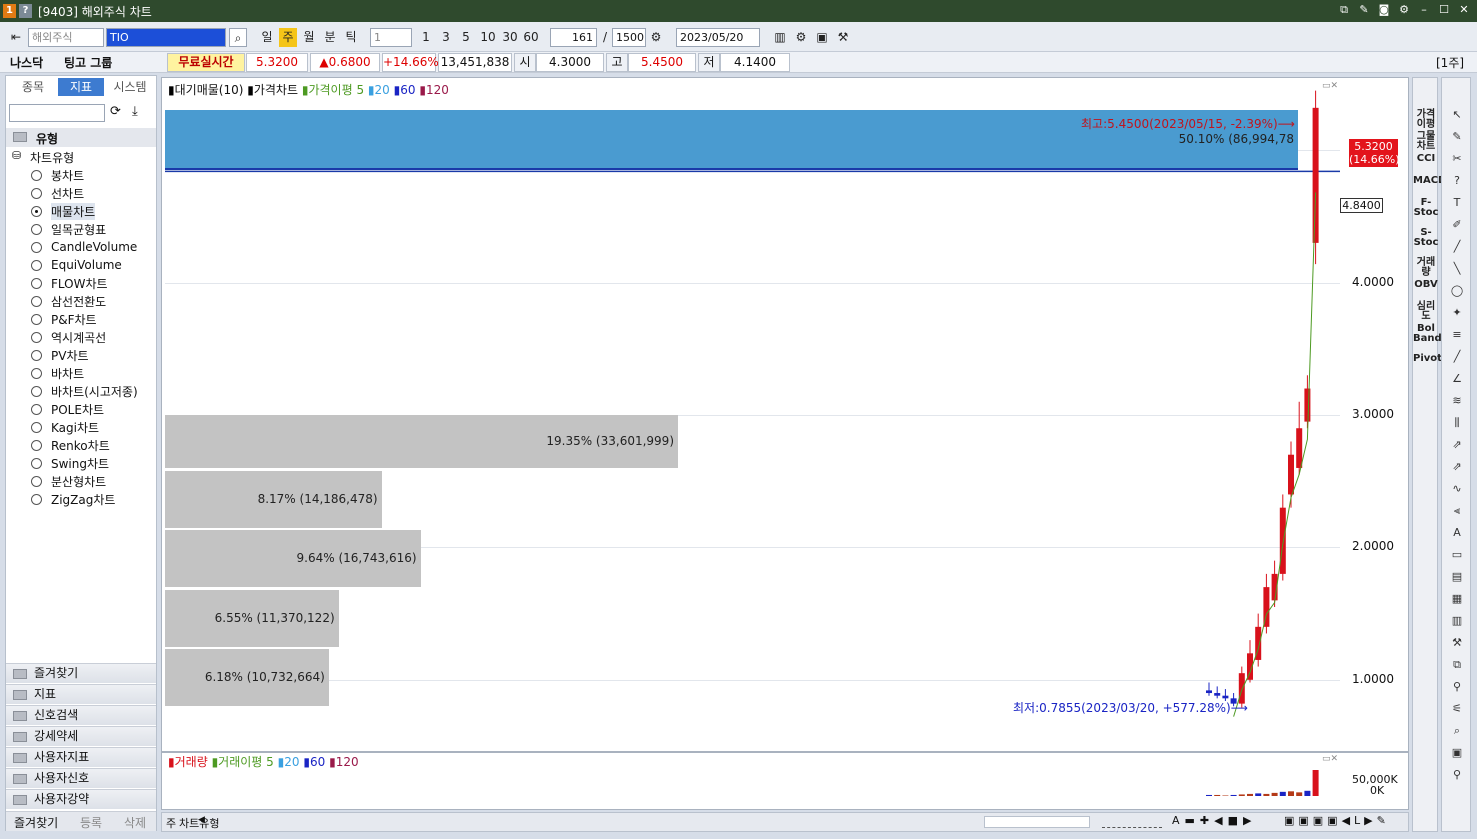  What do you see at coordinates (1457, 445) in the screenshot?
I see `drawing-tool-icon: ⇗` at bounding box center [1457, 445].